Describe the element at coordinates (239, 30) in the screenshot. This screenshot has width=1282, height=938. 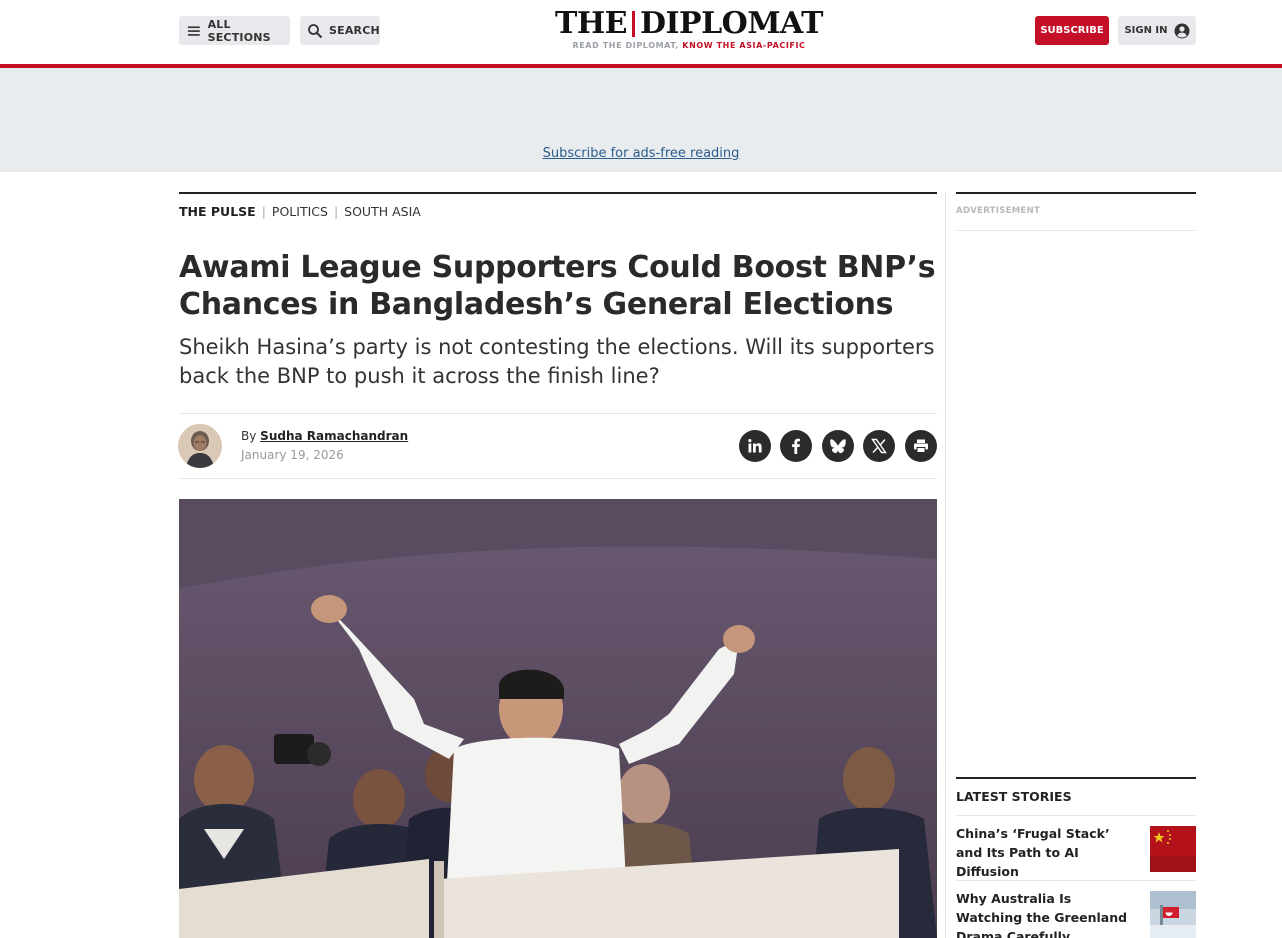
I see `all-sections-label: ALL SECTIONS` at that location.